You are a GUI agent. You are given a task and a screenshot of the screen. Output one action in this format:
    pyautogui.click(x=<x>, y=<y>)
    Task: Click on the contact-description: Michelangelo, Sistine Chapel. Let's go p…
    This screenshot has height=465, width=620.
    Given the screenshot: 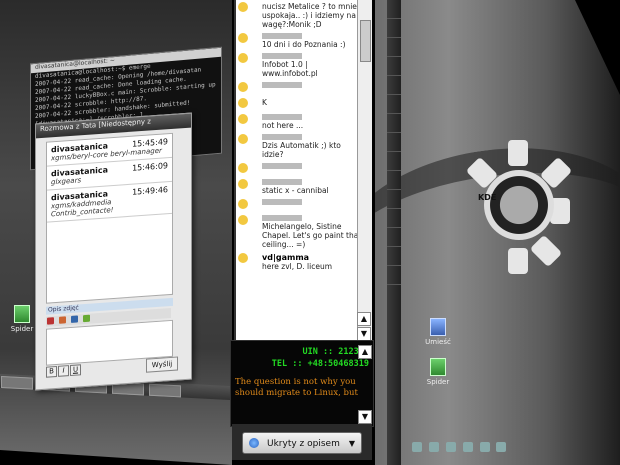 What is the action you would take?
    pyautogui.click(x=312, y=235)
    